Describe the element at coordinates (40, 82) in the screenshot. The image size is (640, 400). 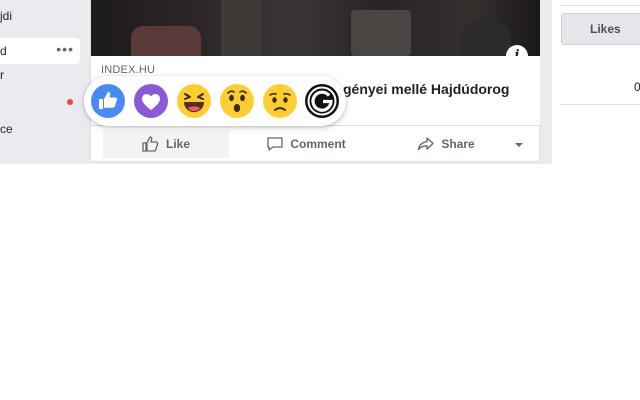
I see `left-sidebar: jdi d ••• r ce` at that location.